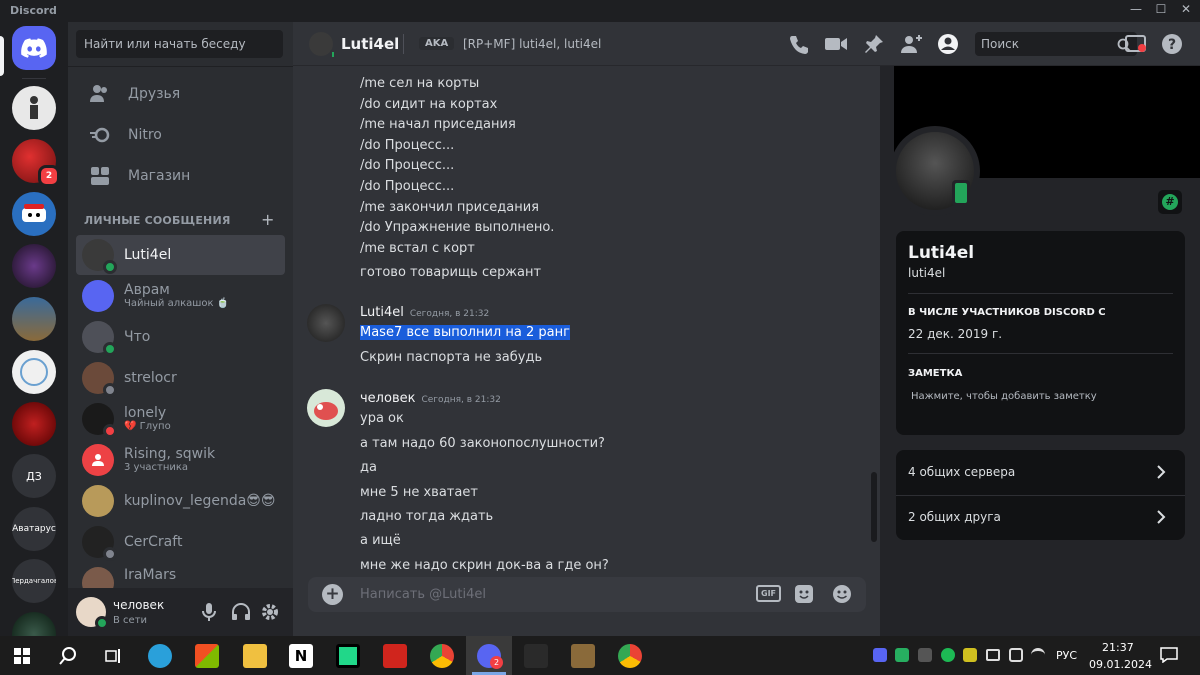 The width and height of the screenshot is (1200, 675). Describe the element at coordinates (180, 296) in the screenshot. I see `dm-item: Аврам Чайный алкашок 🍵` at that location.